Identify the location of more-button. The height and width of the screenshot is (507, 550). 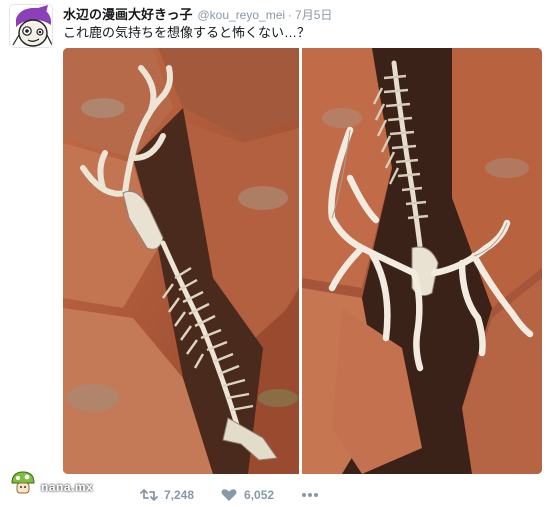
(310, 495).